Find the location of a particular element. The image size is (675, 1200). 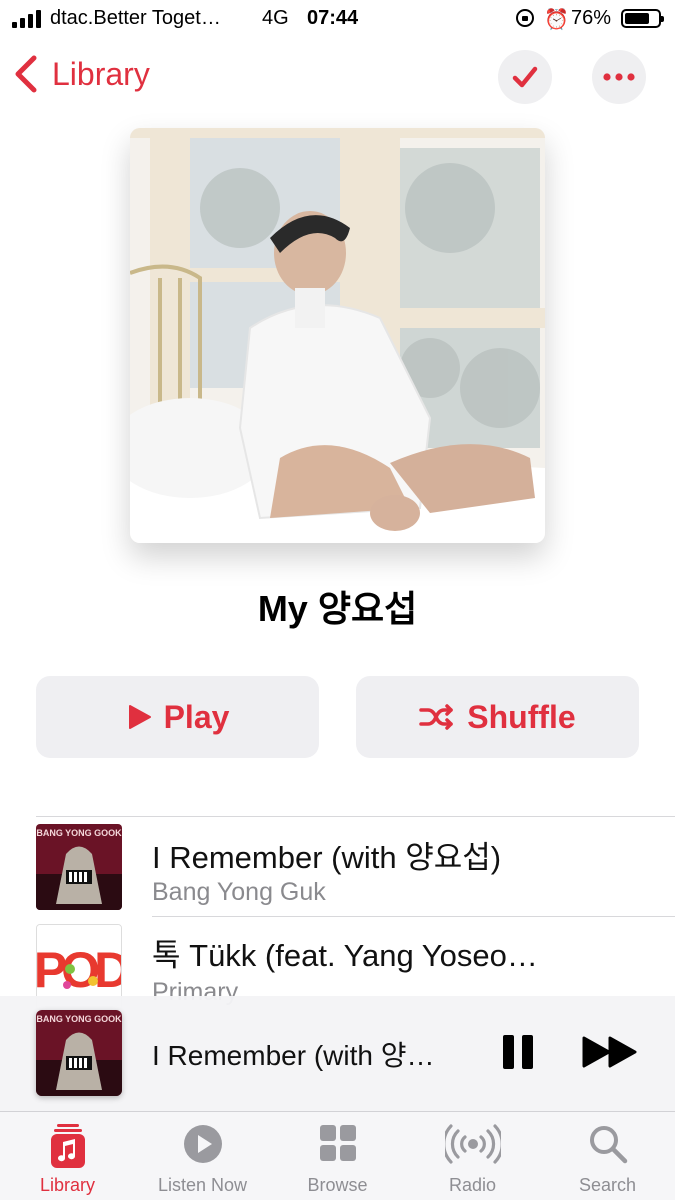

skip-forward-button is located at coordinates (610, 1052).